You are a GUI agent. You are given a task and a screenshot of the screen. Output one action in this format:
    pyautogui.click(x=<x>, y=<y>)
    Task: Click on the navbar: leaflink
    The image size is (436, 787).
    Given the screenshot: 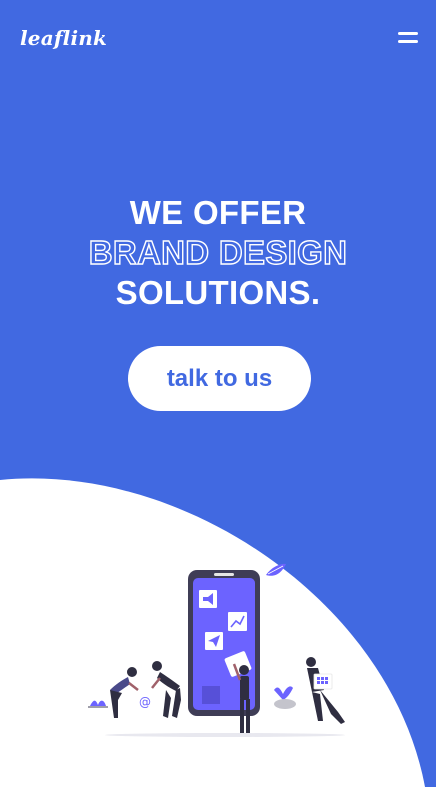 What is the action you would take?
    pyautogui.click(x=218, y=40)
    